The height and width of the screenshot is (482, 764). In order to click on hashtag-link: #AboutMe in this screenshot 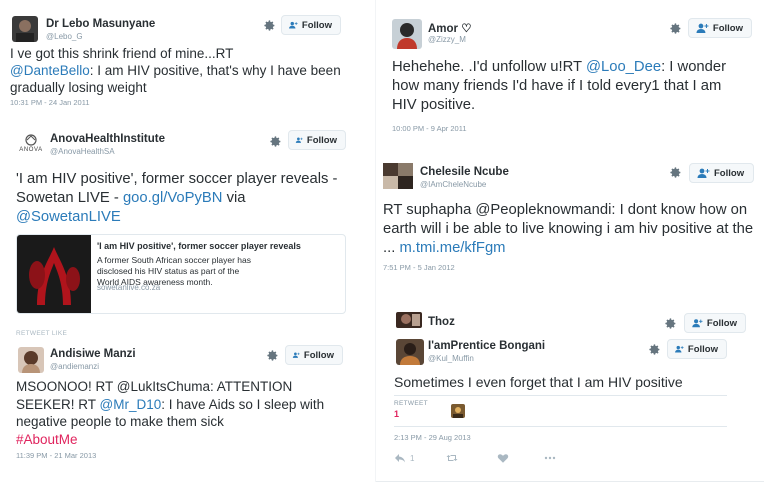, I will do `click(47, 439)`.